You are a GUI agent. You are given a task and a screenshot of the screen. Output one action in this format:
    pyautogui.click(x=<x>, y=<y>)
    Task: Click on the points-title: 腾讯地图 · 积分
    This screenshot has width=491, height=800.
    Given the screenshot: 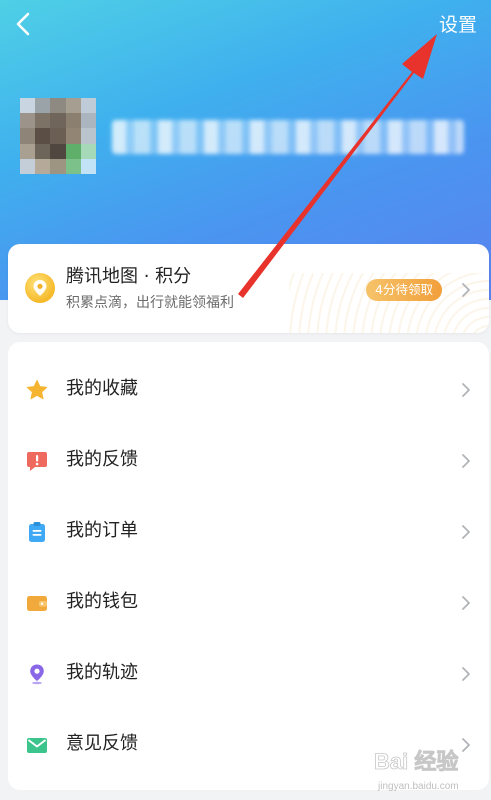 What is the action you would take?
    pyautogui.click(x=129, y=276)
    